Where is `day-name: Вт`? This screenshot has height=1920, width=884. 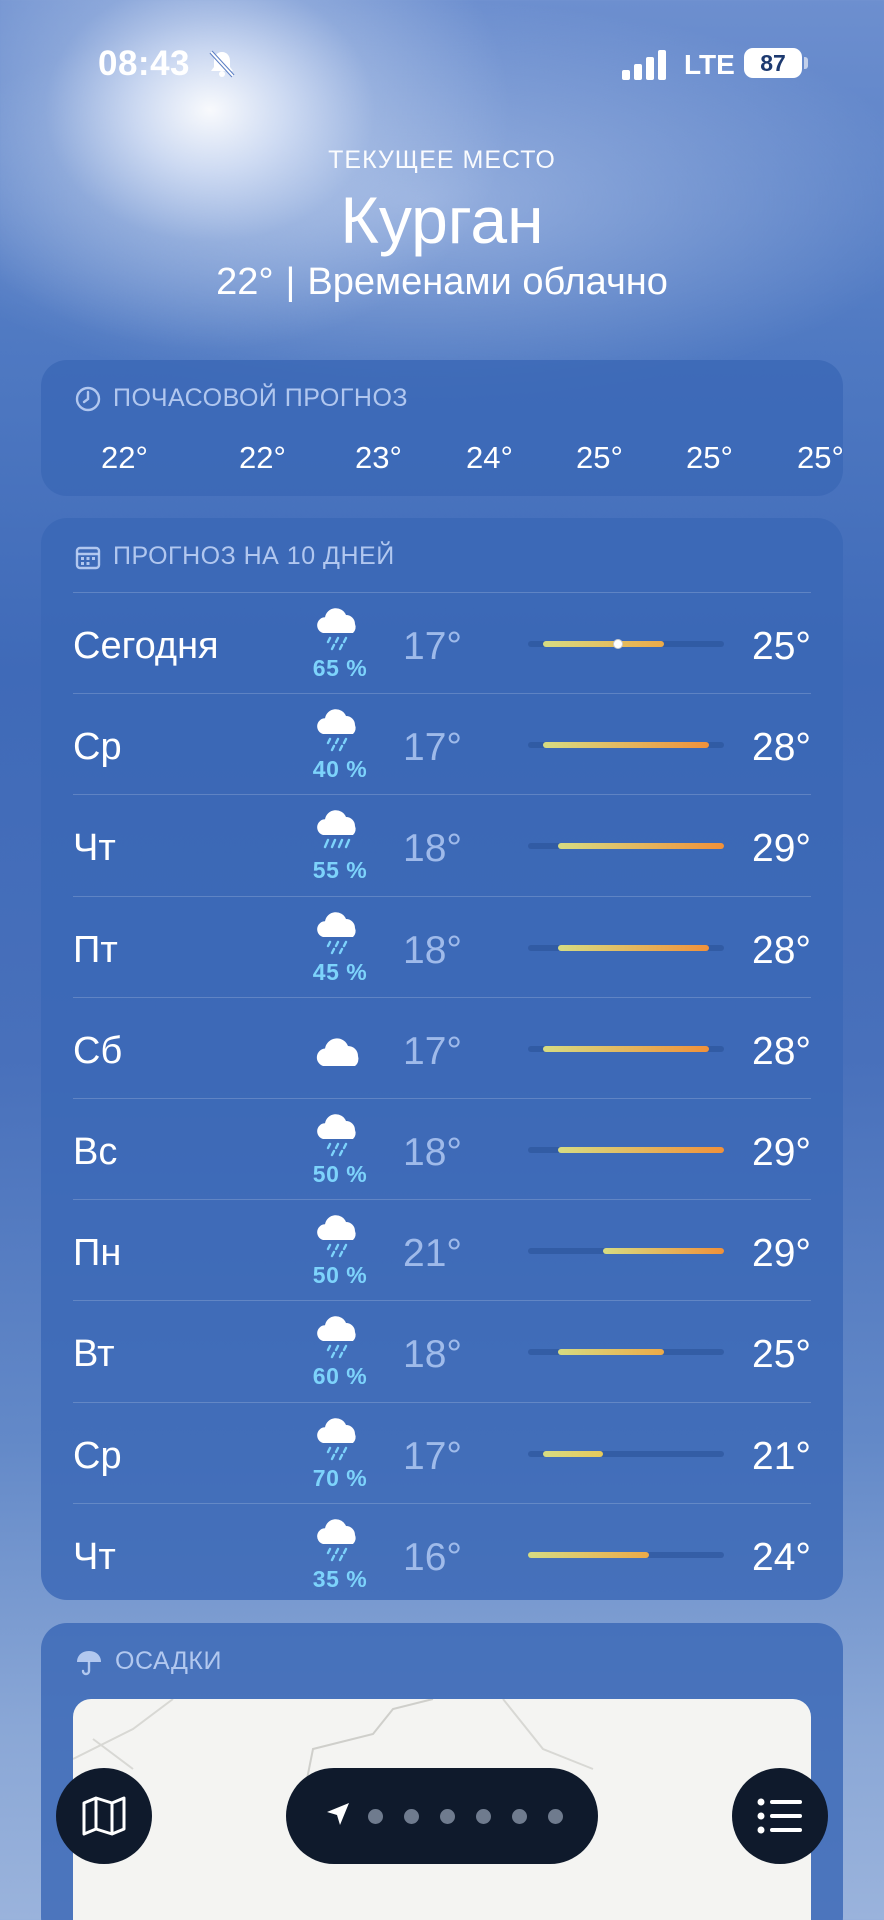 day-name: Вт is located at coordinates (94, 1354).